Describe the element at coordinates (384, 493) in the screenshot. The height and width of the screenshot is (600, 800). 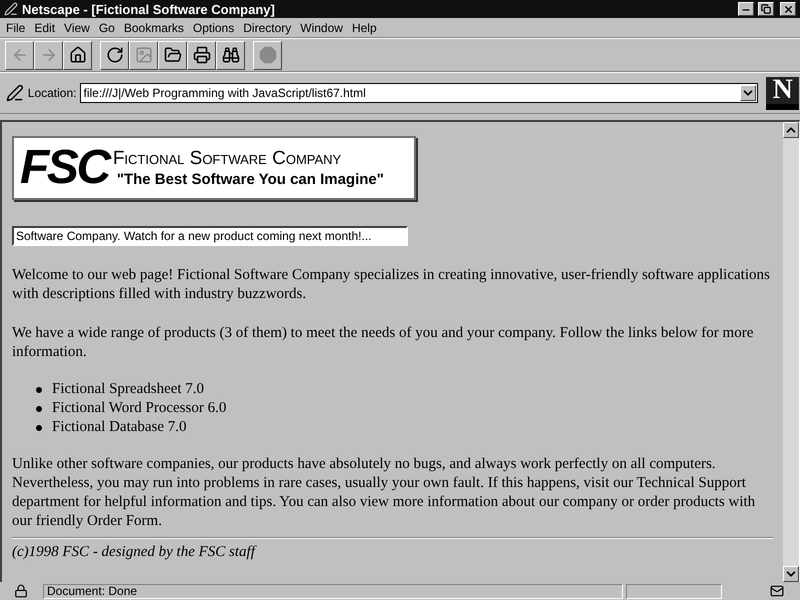
I see `body-paragraph: Unlike other software companies, our products have absolutely no bugs, and always work perfectly on all computers. Nevertheless, you may run into problems in rare cases, usually your own fault. If this happens, visit our Technical Support department for helpful information and tips. You can also view more information about our company or order products with our friendly Order Form.` at that location.